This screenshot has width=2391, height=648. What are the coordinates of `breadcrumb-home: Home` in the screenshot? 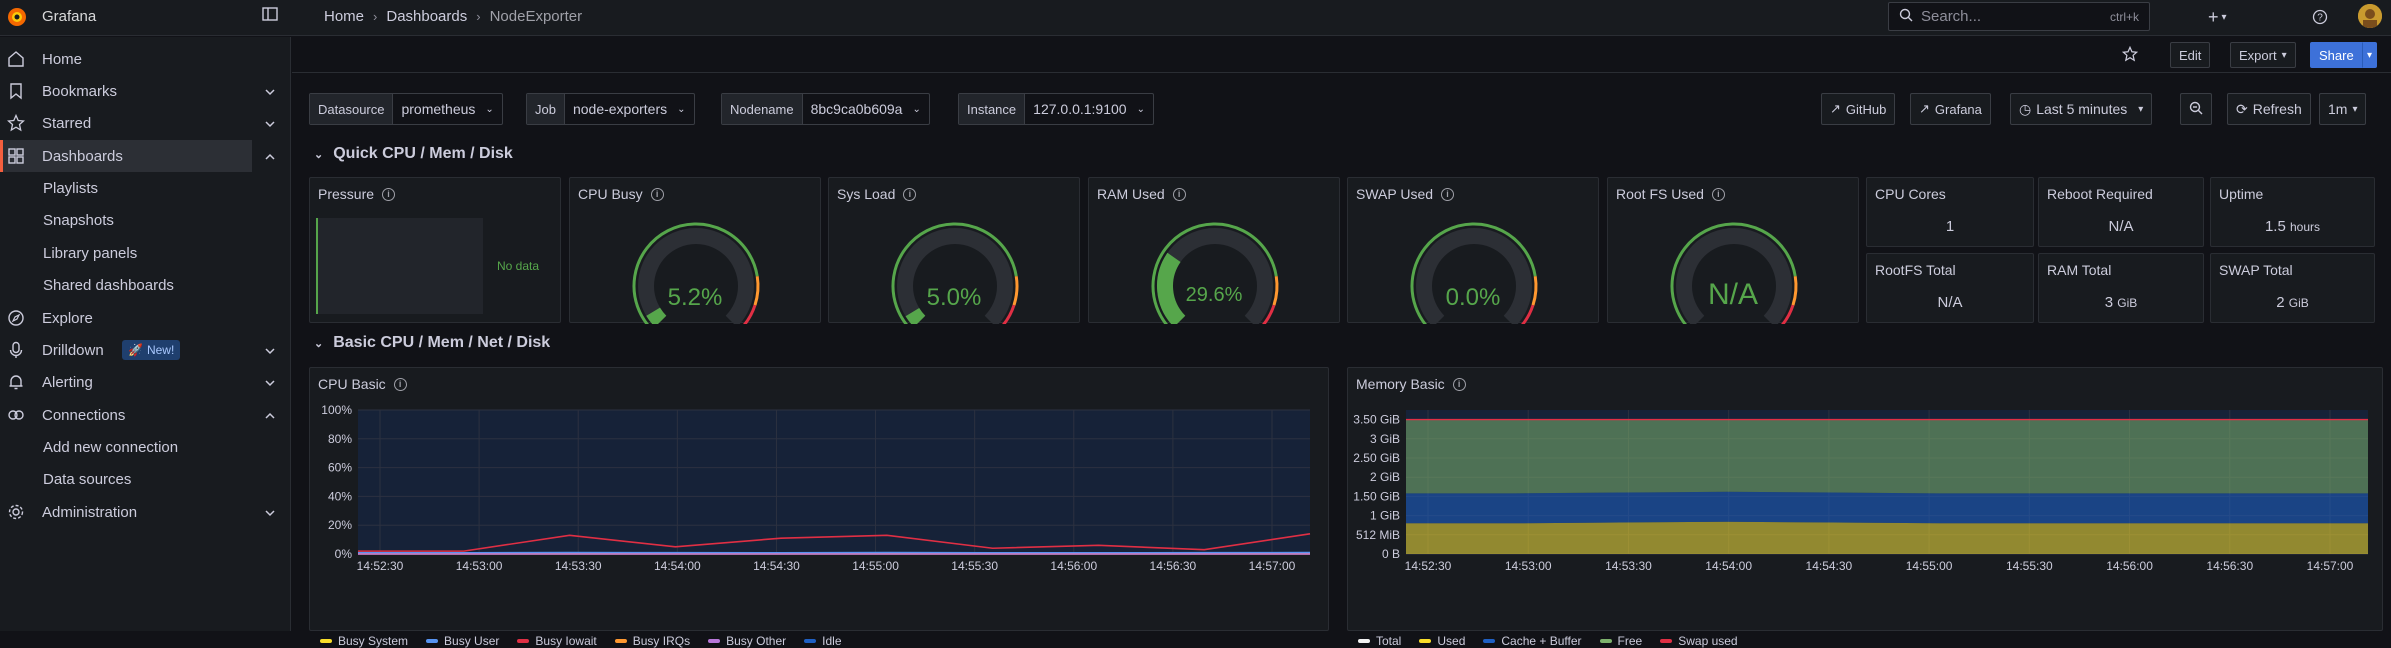 It's located at (344, 16).